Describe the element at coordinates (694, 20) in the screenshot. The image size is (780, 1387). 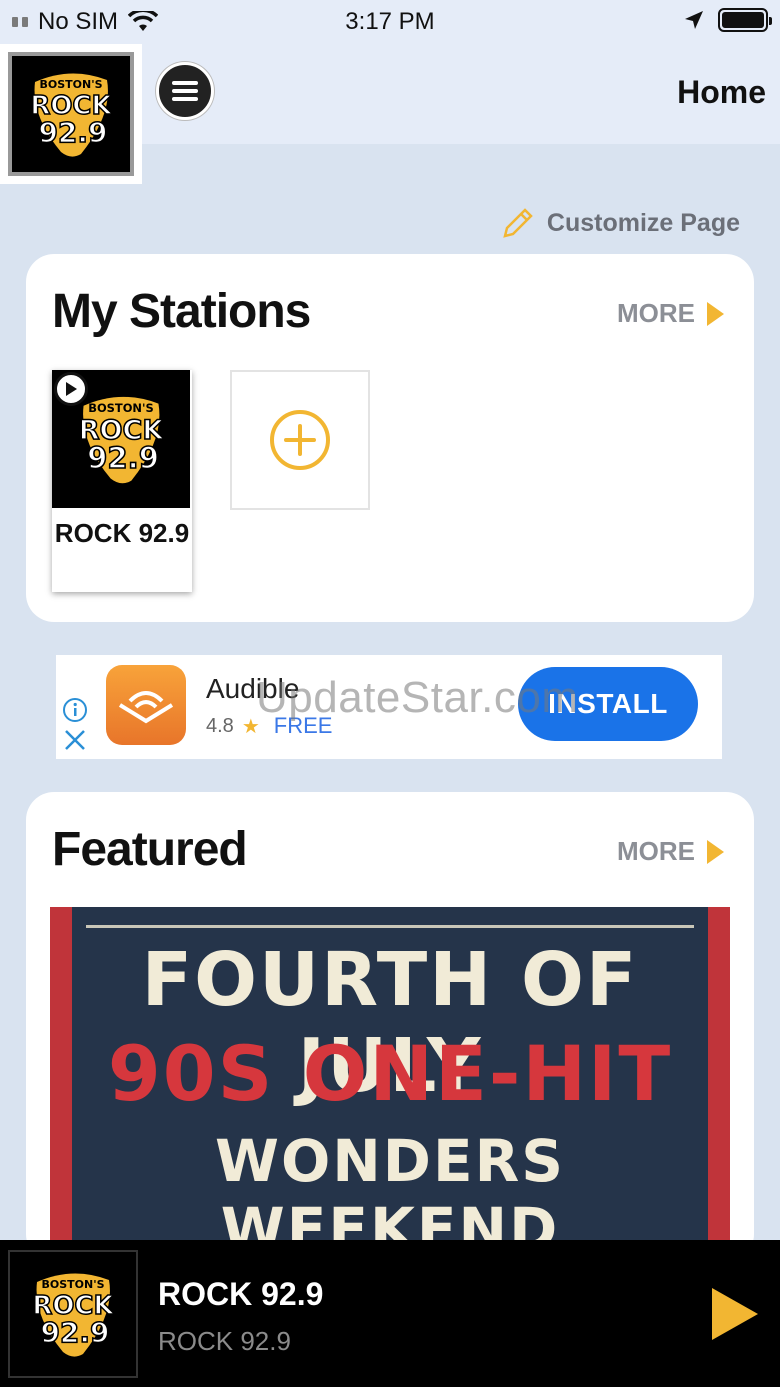
I see `location-arrow-icon` at that location.